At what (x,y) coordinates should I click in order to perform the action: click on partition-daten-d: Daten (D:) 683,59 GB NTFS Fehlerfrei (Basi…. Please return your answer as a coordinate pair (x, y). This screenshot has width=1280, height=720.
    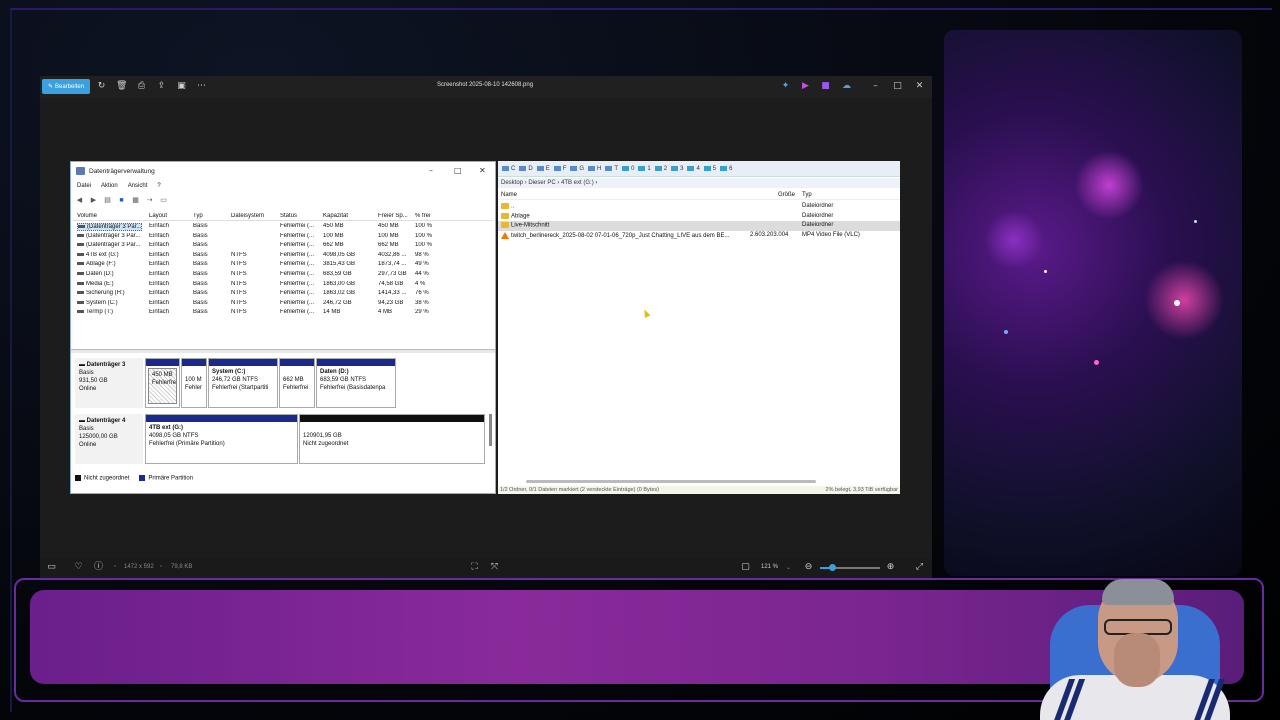
    Looking at the image, I should click on (356, 383).